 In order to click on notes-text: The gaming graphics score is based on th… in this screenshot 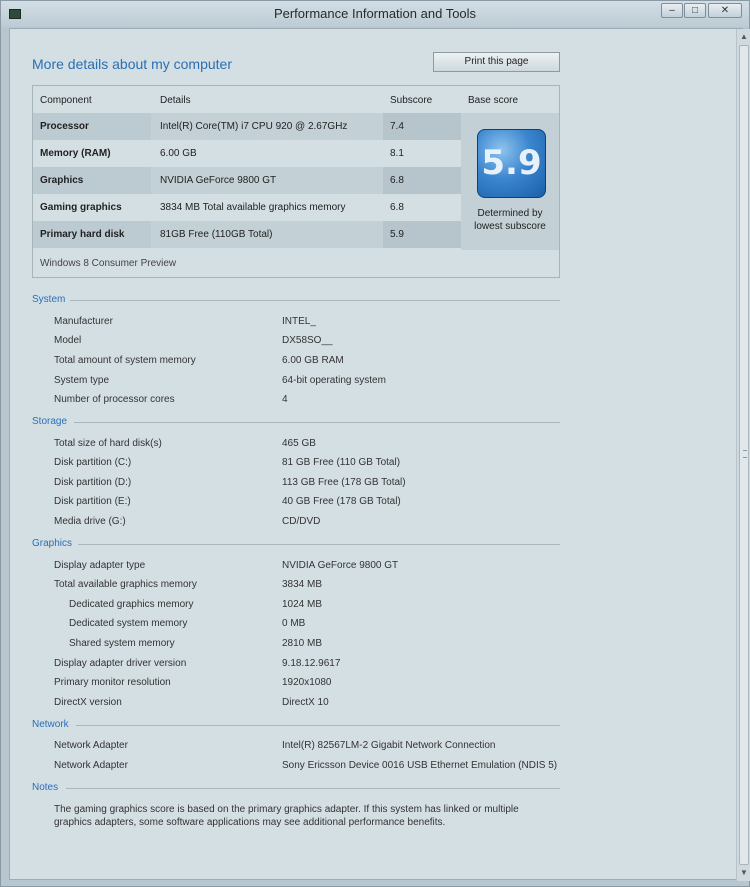, I will do `click(286, 816)`.